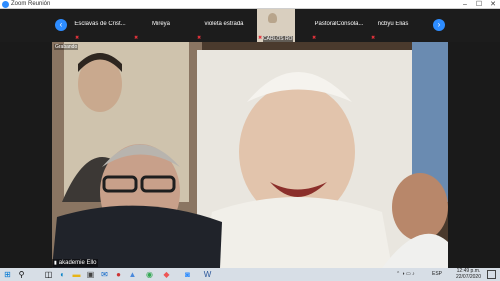  I want to click on participant-tile: PastoralConsola... ✖, so click(339, 25).